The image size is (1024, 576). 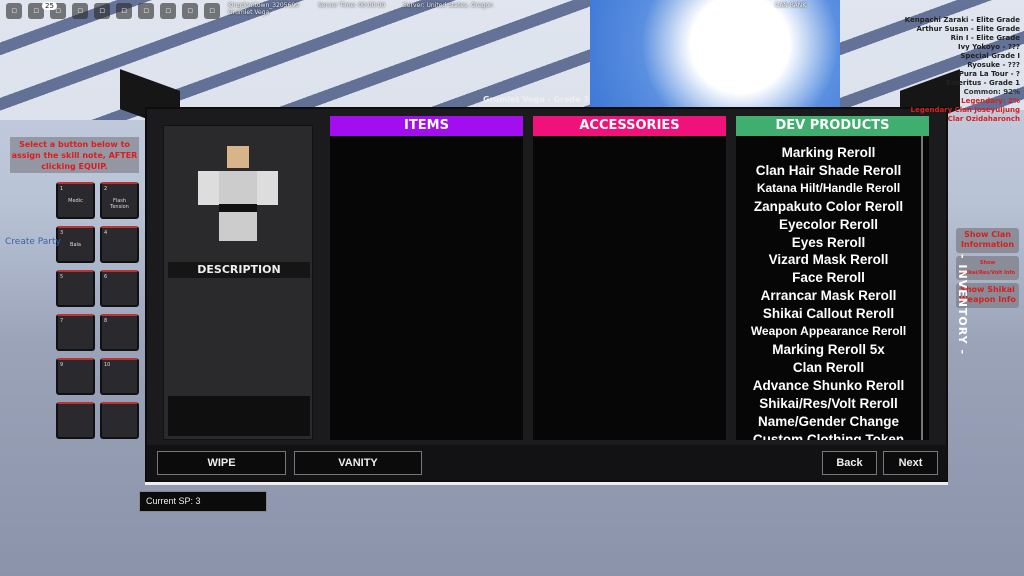 What do you see at coordinates (828, 332) in the screenshot?
I see `dev-product-item: Weapon Appearance Reroll` at bounding box center [828, 332].